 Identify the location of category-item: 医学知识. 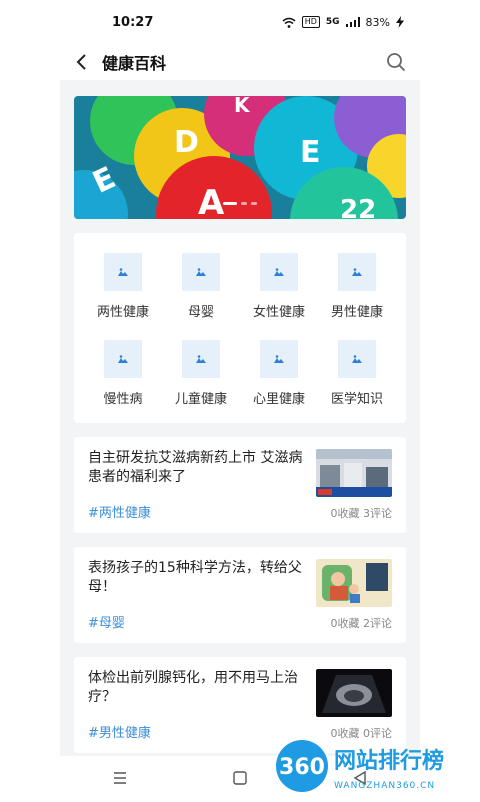
(357, 373).